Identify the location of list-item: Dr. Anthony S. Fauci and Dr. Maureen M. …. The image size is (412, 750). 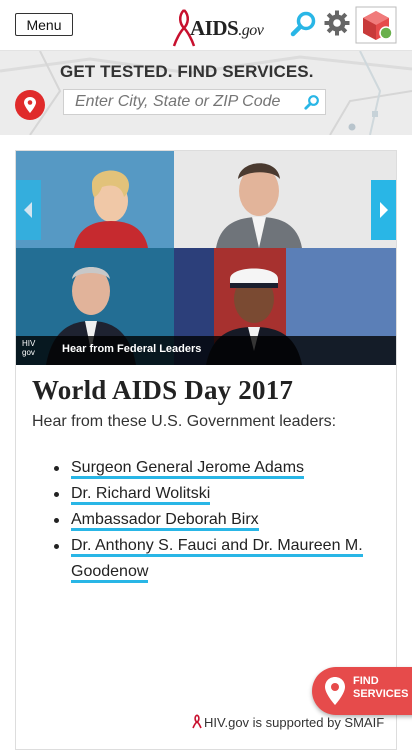
(211, 559).